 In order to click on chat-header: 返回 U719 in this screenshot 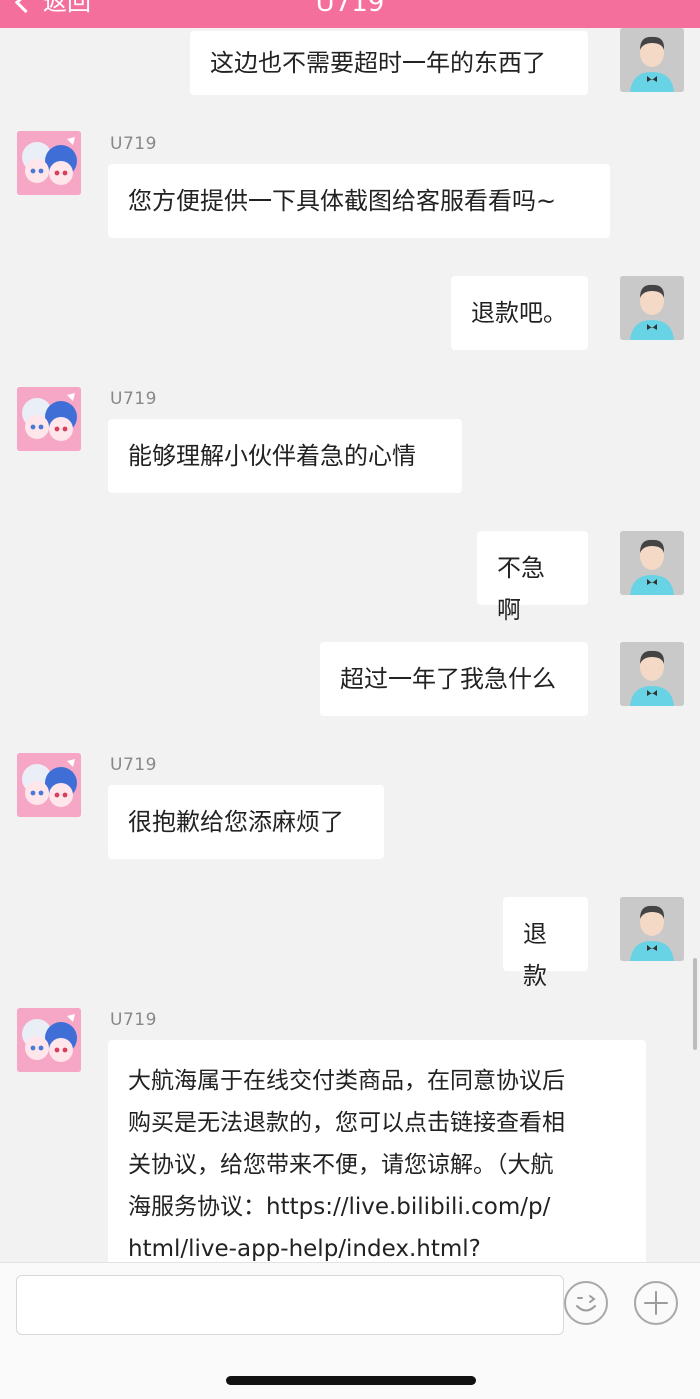, I will do `click(350, 14)`.